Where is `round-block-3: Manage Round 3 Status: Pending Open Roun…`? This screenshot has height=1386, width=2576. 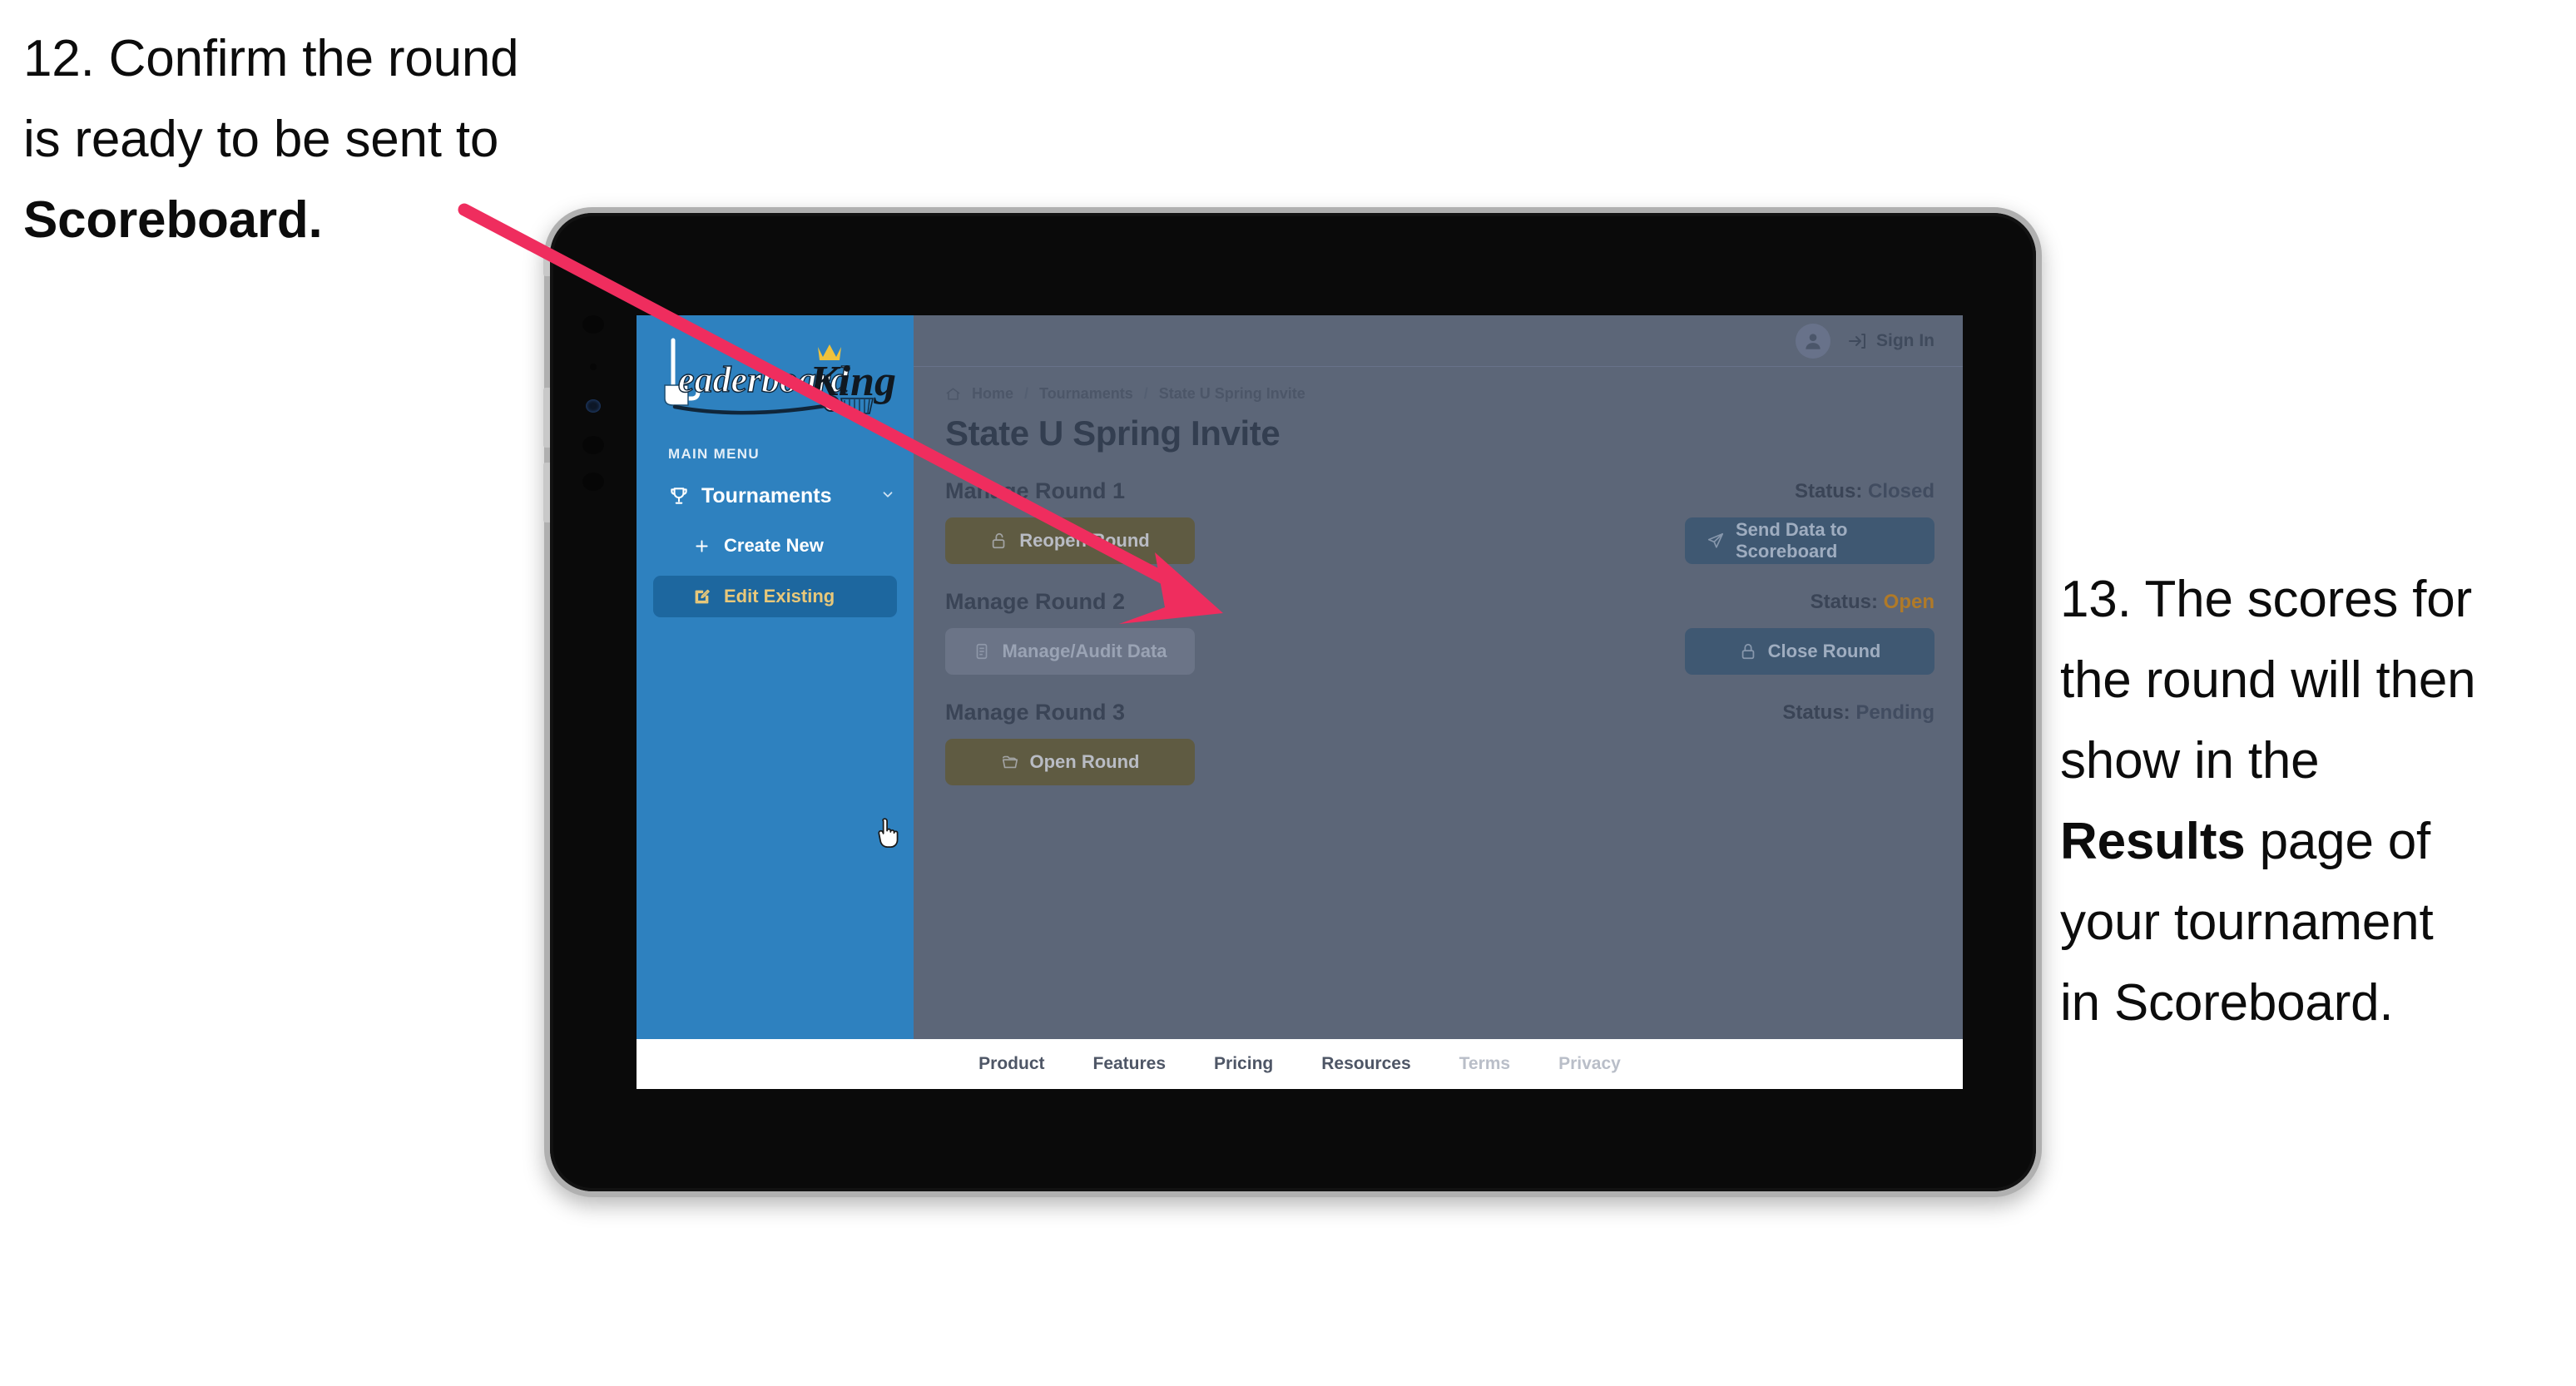
round-block-3: Manage Round 3 Status: Pending Open Roun… is located at coordinates (1440, 742).